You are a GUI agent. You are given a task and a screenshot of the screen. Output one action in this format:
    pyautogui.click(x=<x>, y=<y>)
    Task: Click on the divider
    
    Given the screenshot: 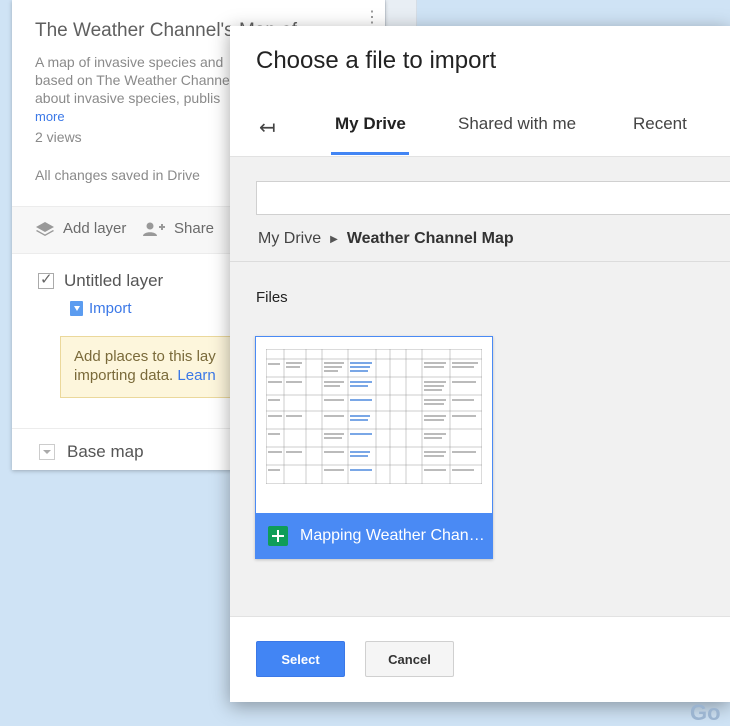 What is the action you would take?
    pyautogui.click(x=480, y=261)
    